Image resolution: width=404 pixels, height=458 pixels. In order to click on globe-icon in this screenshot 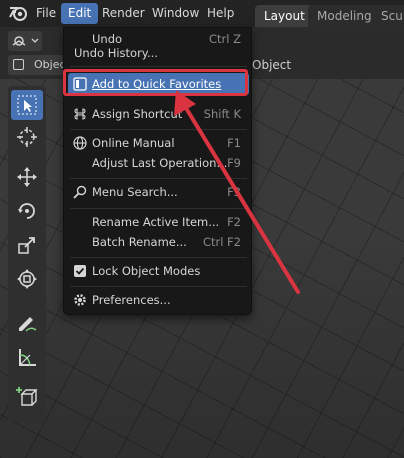, I will do `click(80, 143)`.